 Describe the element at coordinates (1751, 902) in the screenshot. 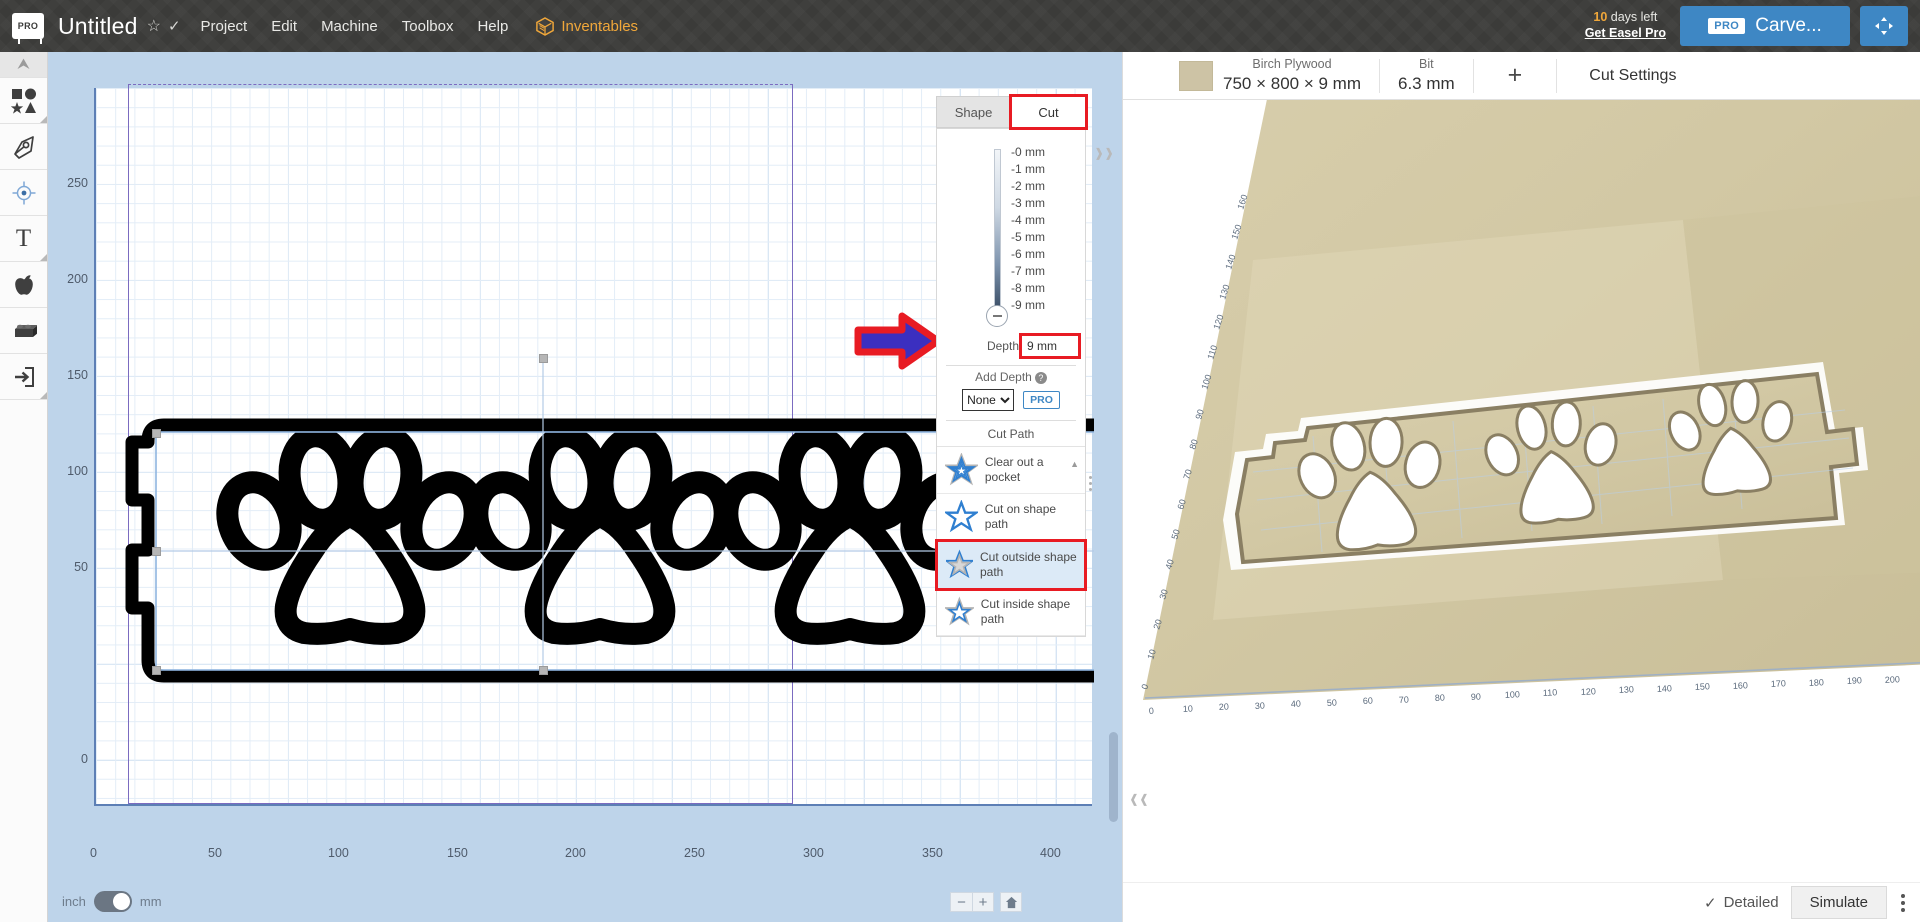

I see `detailed-label: Detailed` at that location.